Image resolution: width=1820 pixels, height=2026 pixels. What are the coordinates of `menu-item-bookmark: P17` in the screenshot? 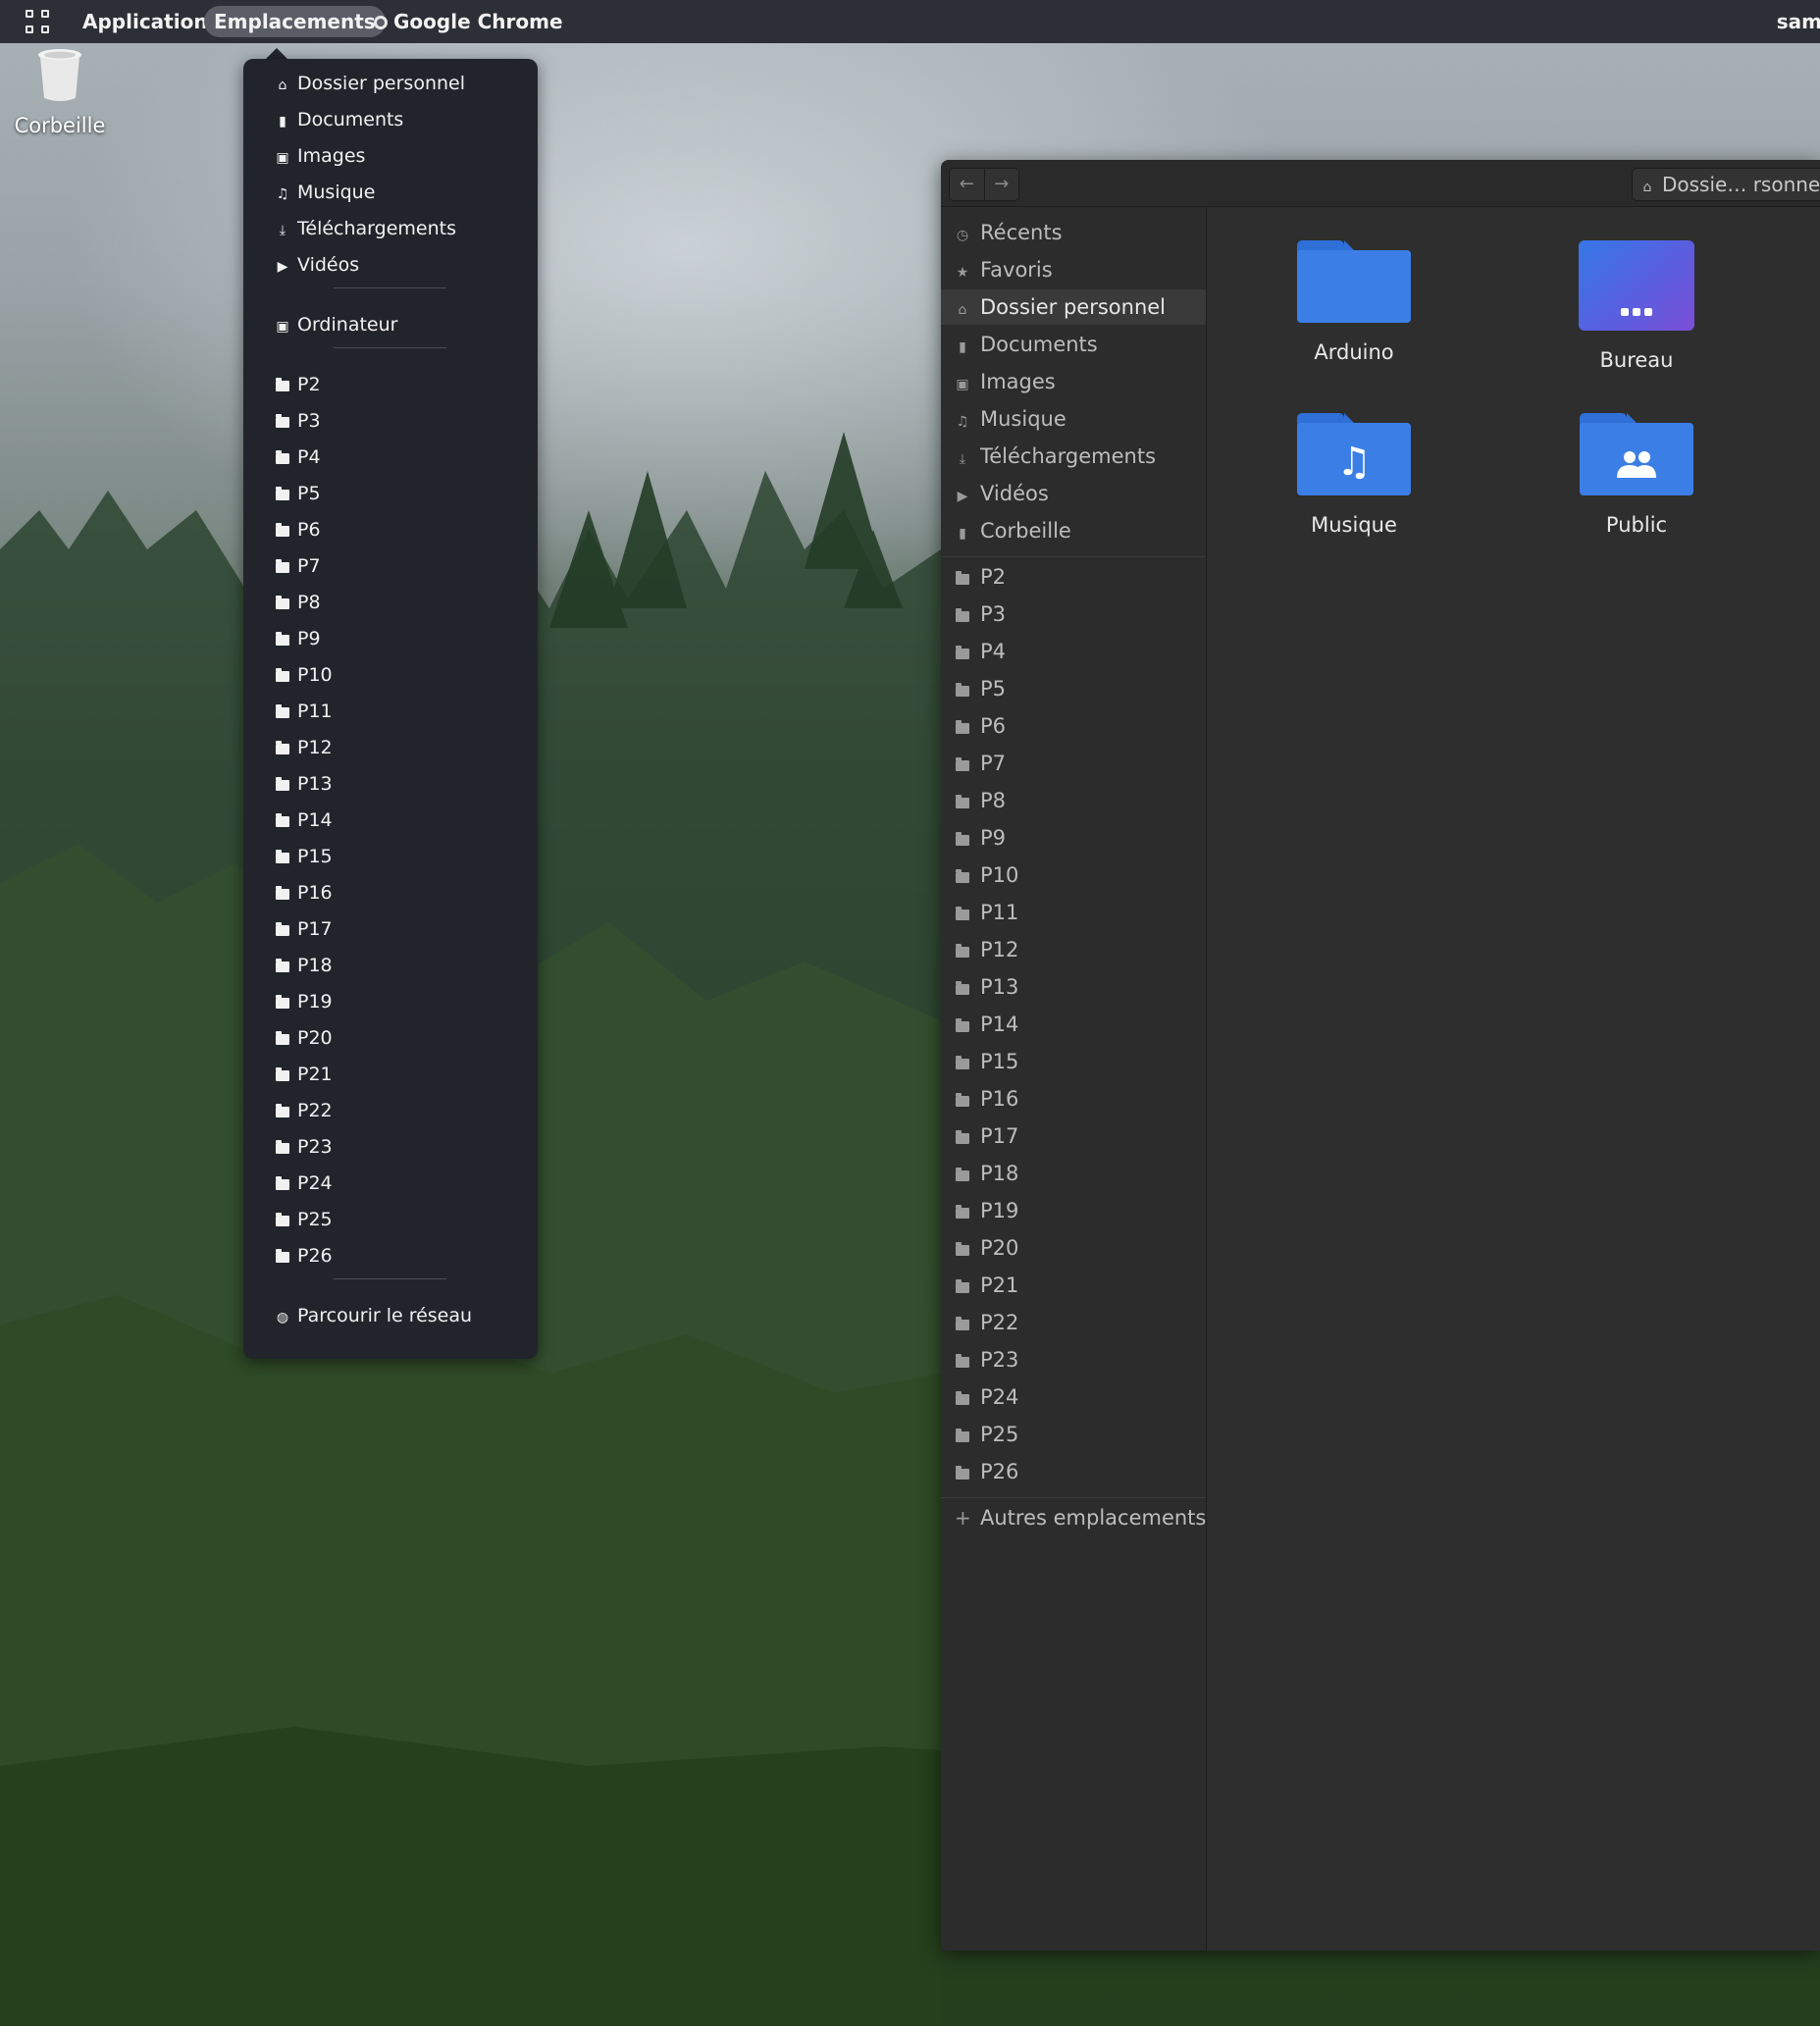 It's located at (304, 929).